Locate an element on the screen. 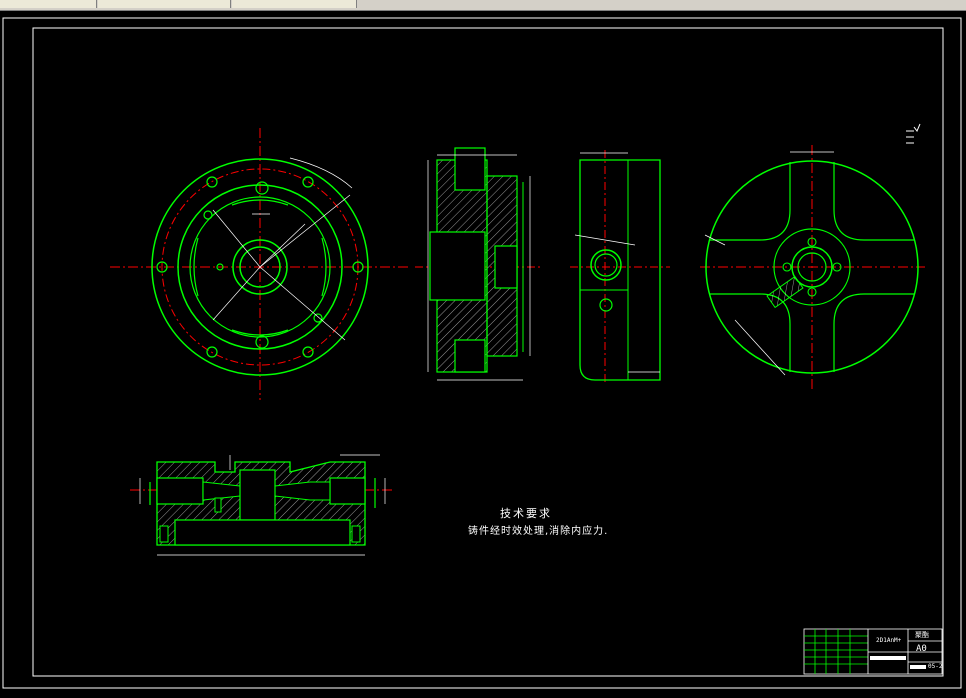 This screenshot has width=966, height=698. title-block-scale: 2D1AnM+ is located at coordinates (889, 640).